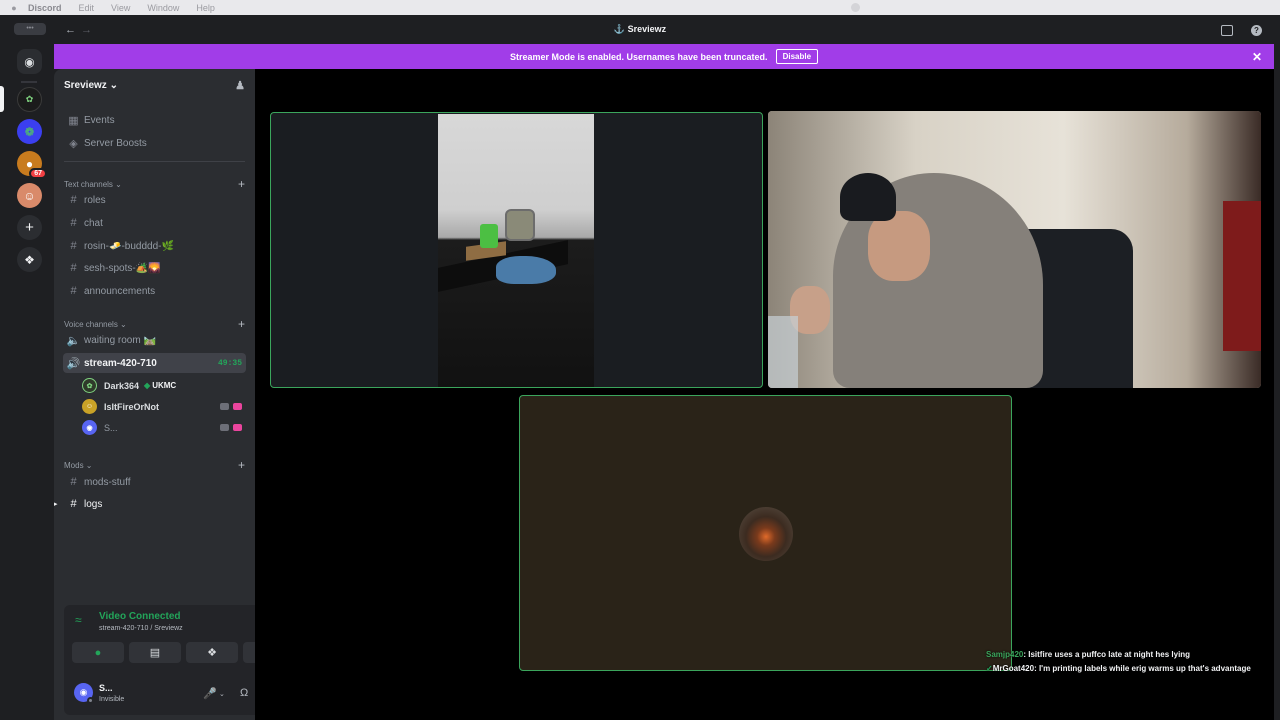 Image resolution: width=1280 pixels, height=720 pixels. Describe the element at coordinates (150, 504) in the screenshot. I see `channel-logs: ▸ # logs` at that location.